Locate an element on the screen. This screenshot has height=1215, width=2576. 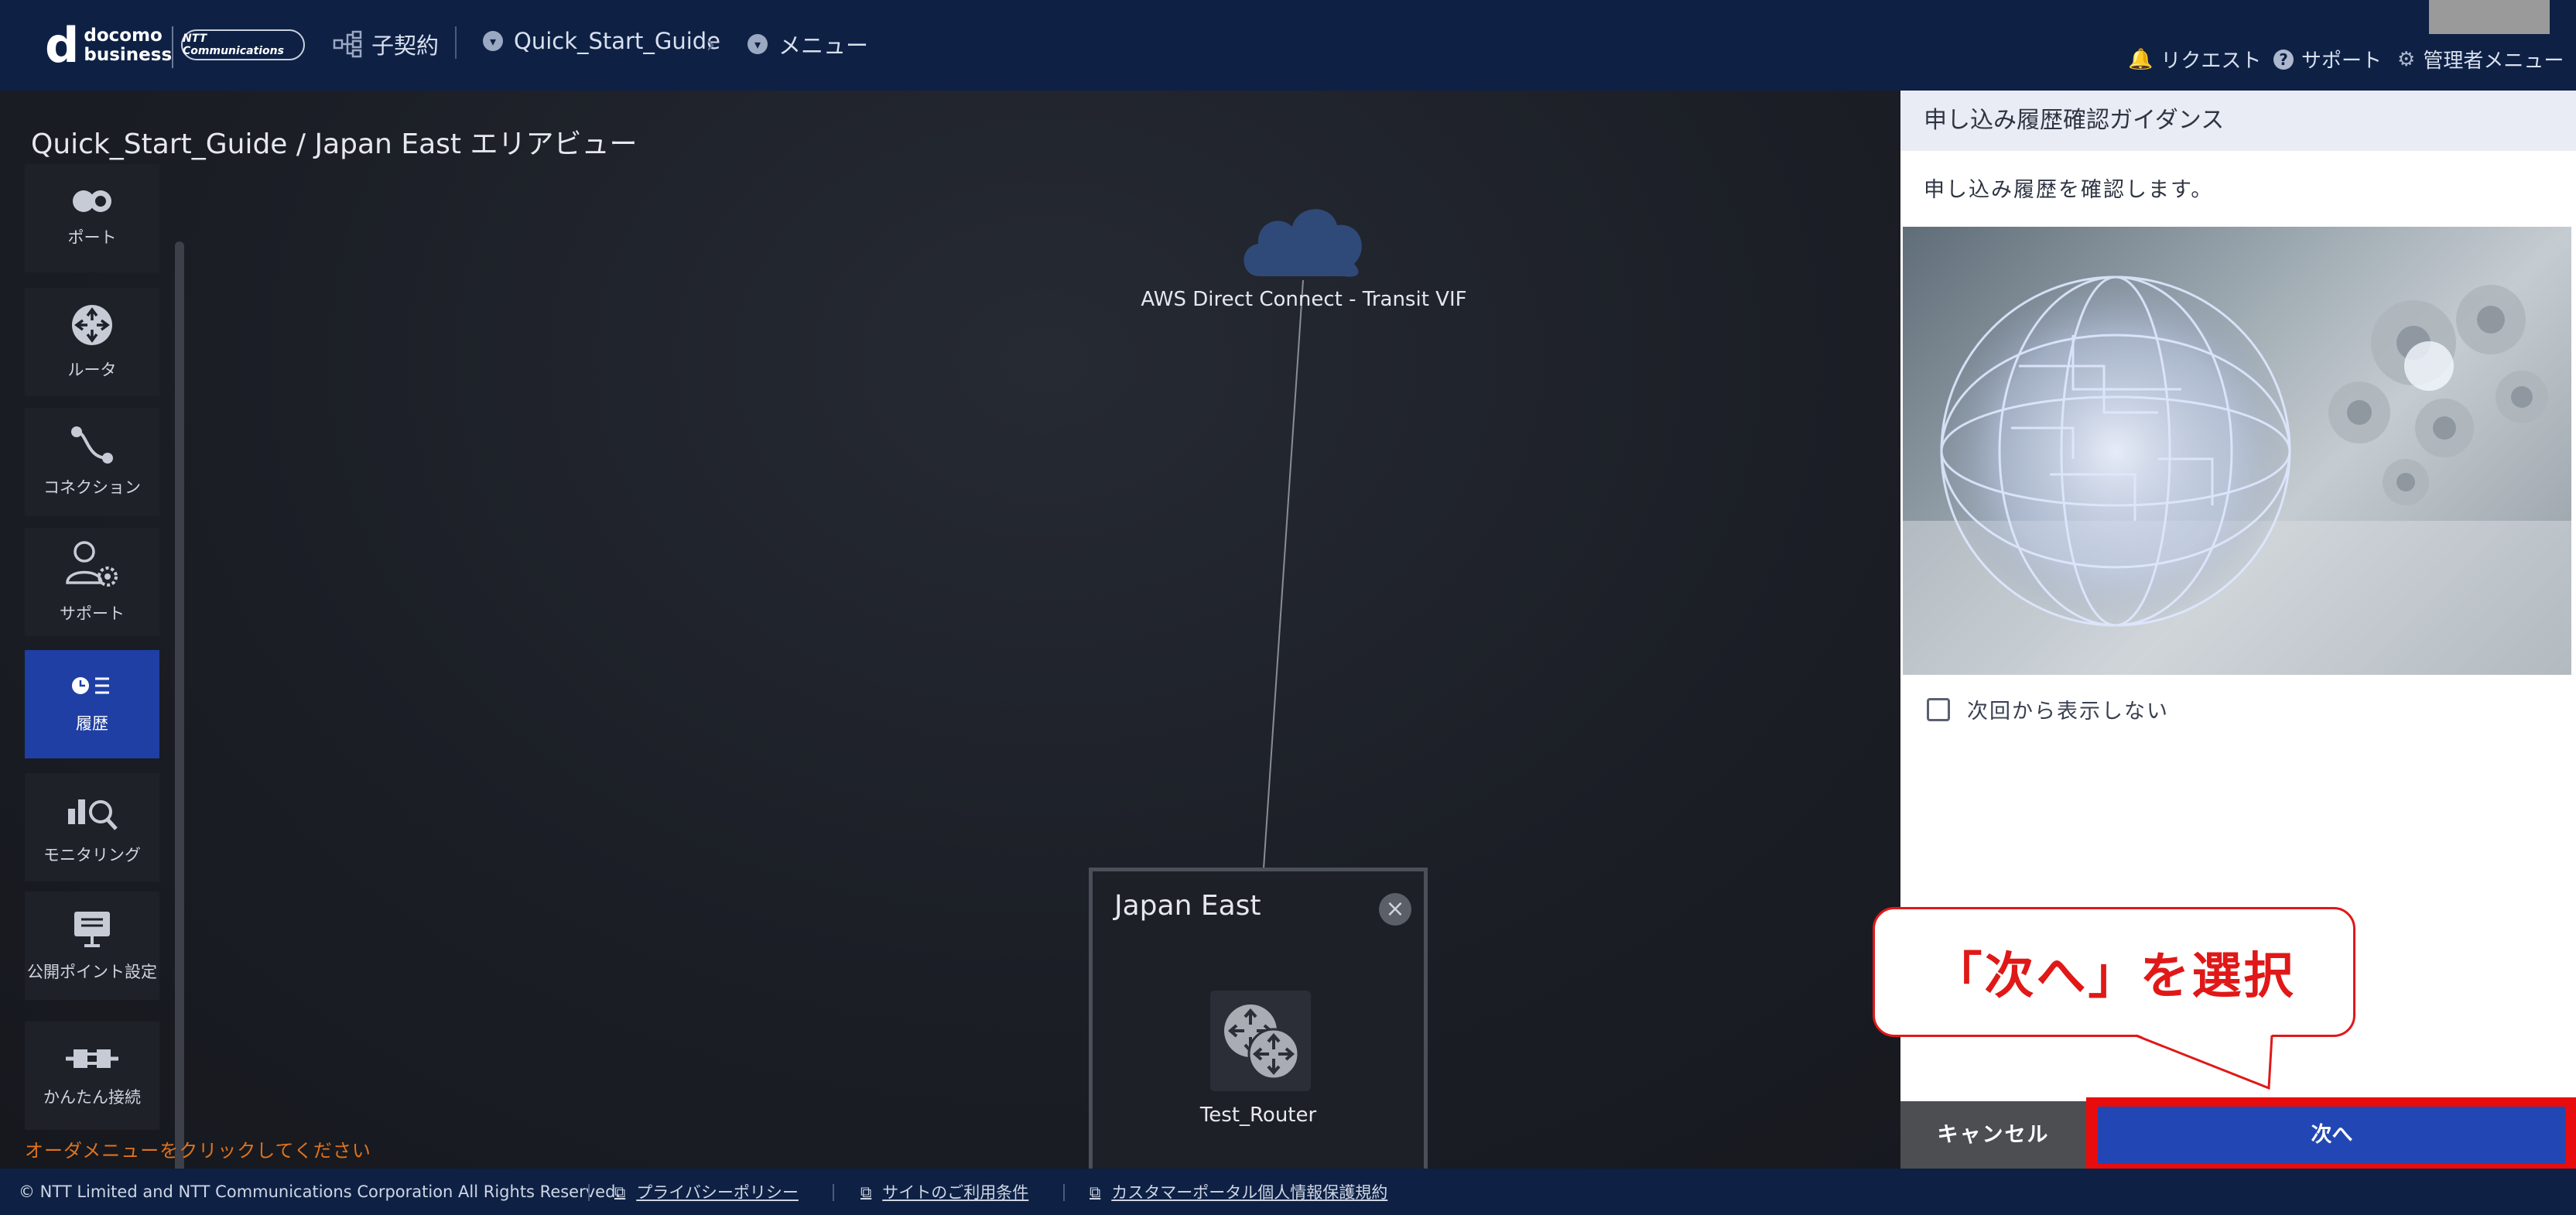
docomo-business-logo: d docomo business is located at coordinates (108, 46).